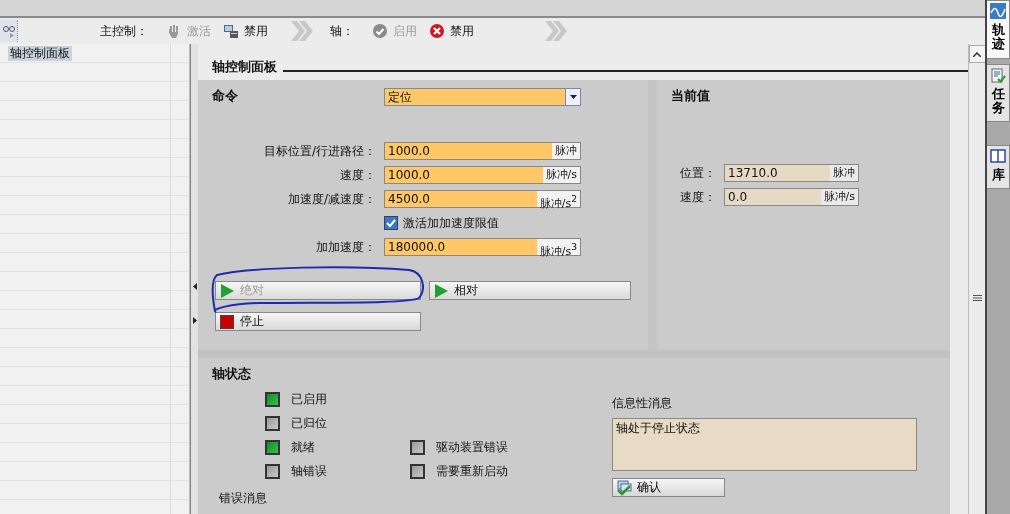 The height and width of the screenshot is (514, 1010). Describe the element at coordinates (309, 423) in the screenshot. I see `status-label: 已归位` at that location.